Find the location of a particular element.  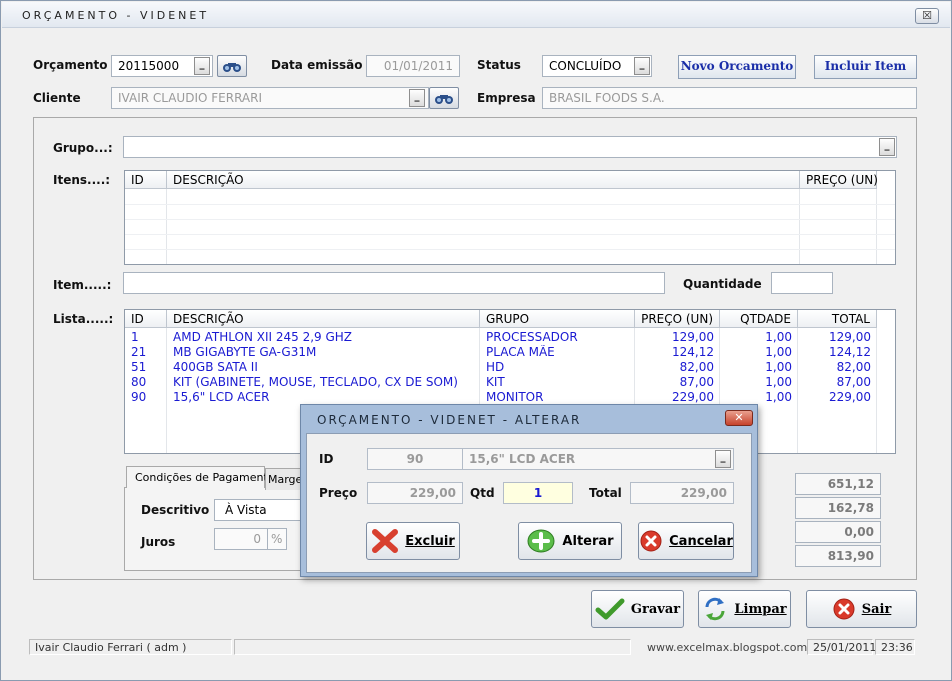

empresa-label: Empresa is located at coordinates (506, 98).